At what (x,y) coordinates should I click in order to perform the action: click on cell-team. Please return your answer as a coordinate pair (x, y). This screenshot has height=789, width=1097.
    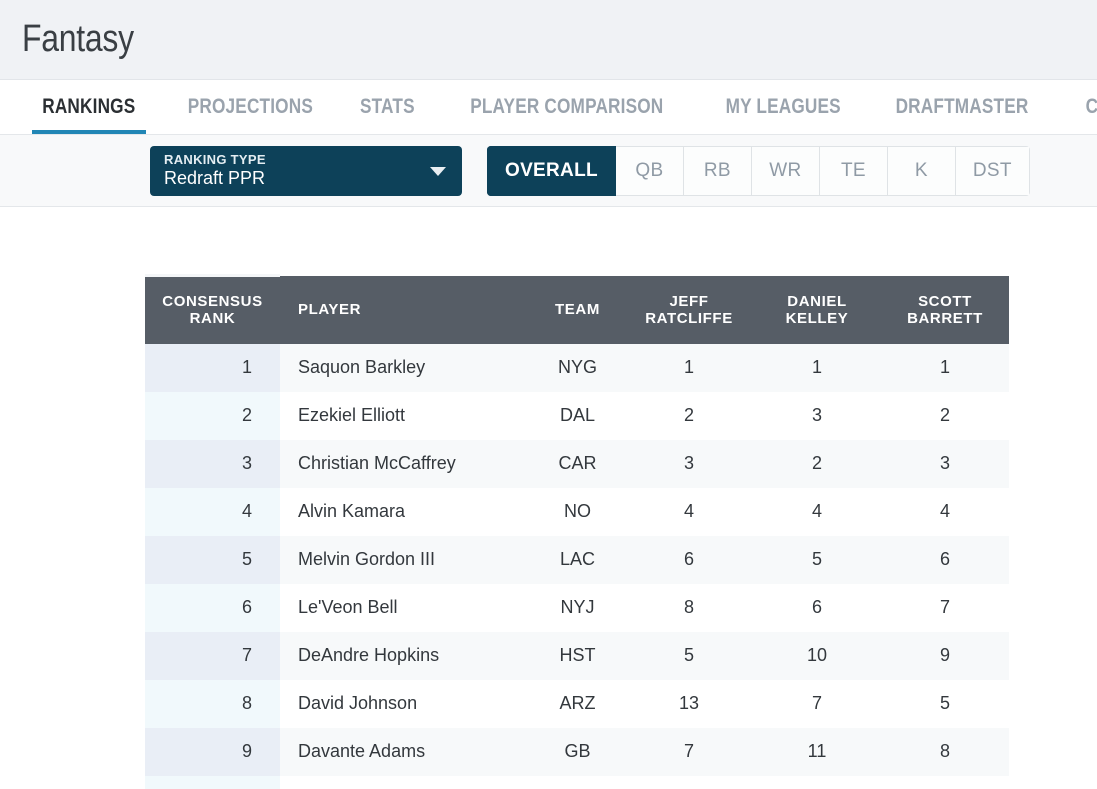
    Looking at the image, I should click on (577, 782).